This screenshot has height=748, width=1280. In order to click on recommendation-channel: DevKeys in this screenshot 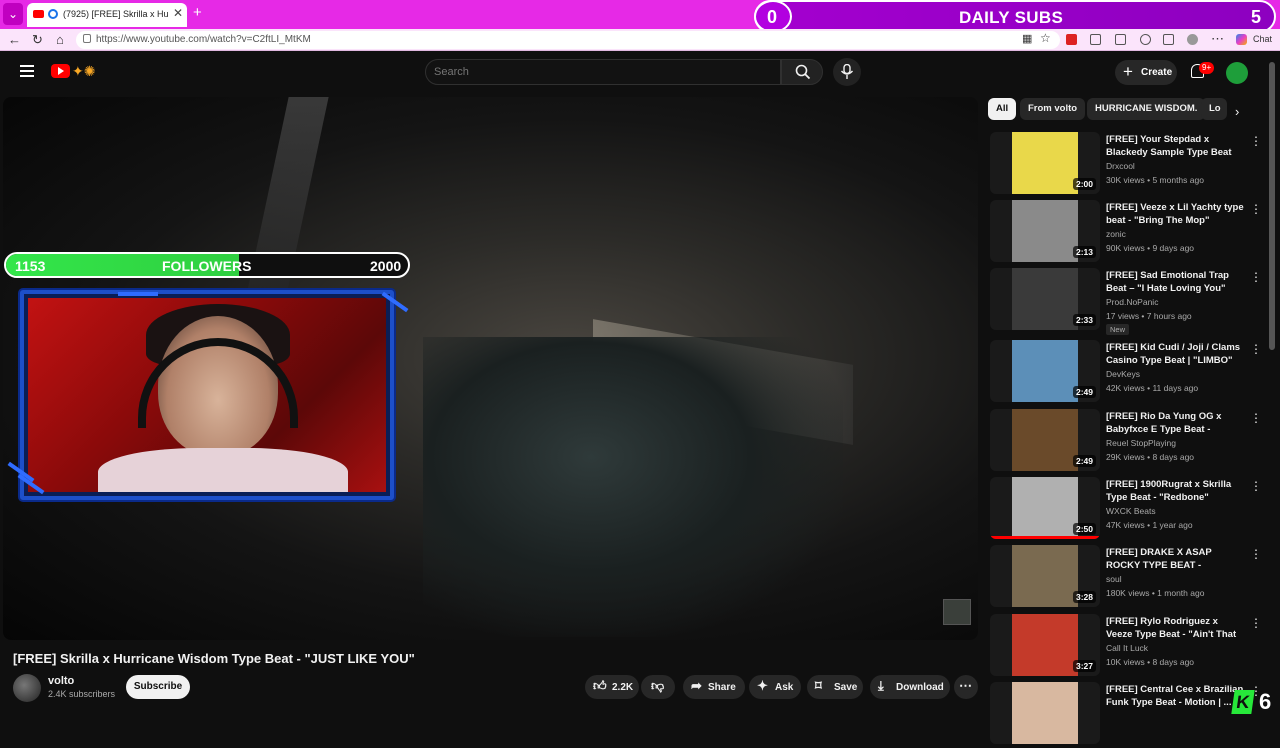, I will do `click(1123, 374)`.